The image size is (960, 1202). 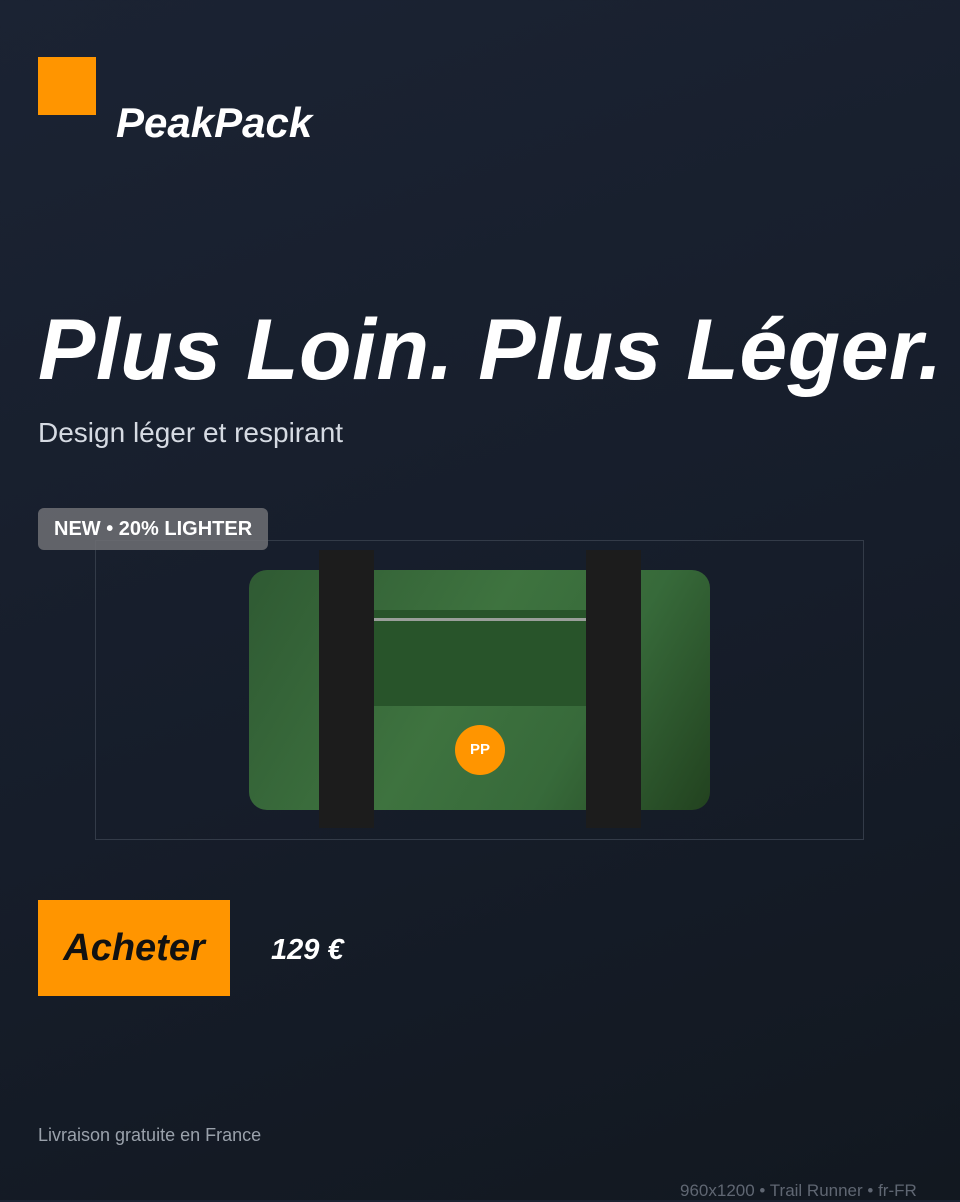 I want to click on hero-headline: Plus Loin. Plus Léger., so click(x=490, y=350).